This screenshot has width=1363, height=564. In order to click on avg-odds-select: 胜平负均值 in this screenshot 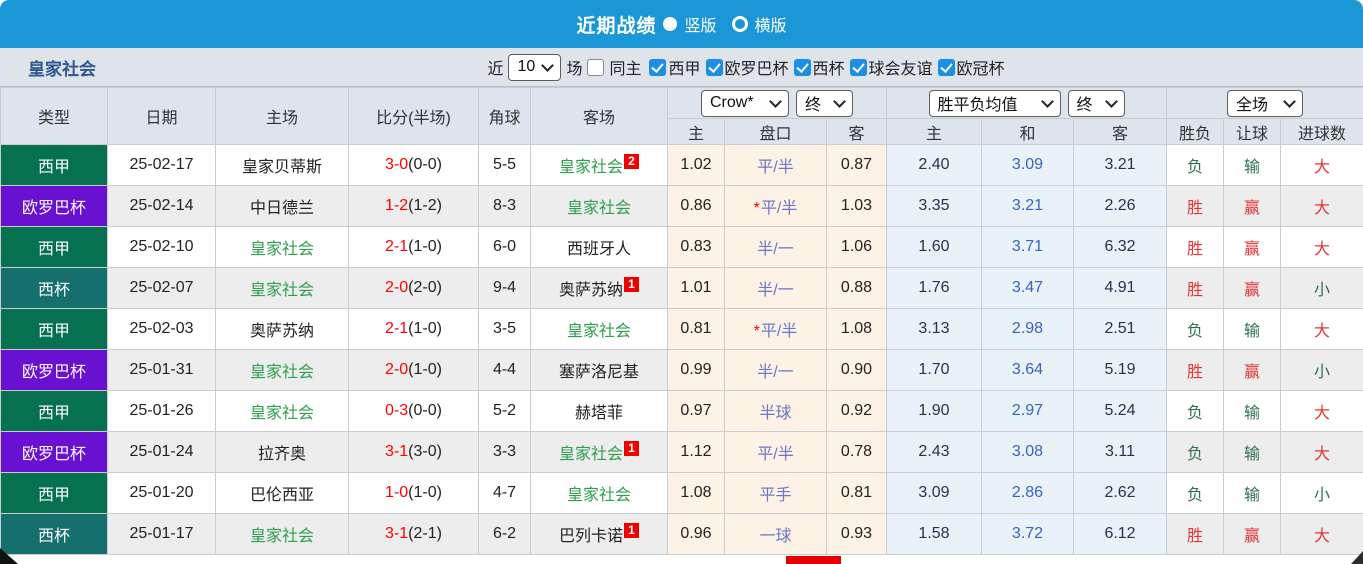, I will do `click(994, 103)`.